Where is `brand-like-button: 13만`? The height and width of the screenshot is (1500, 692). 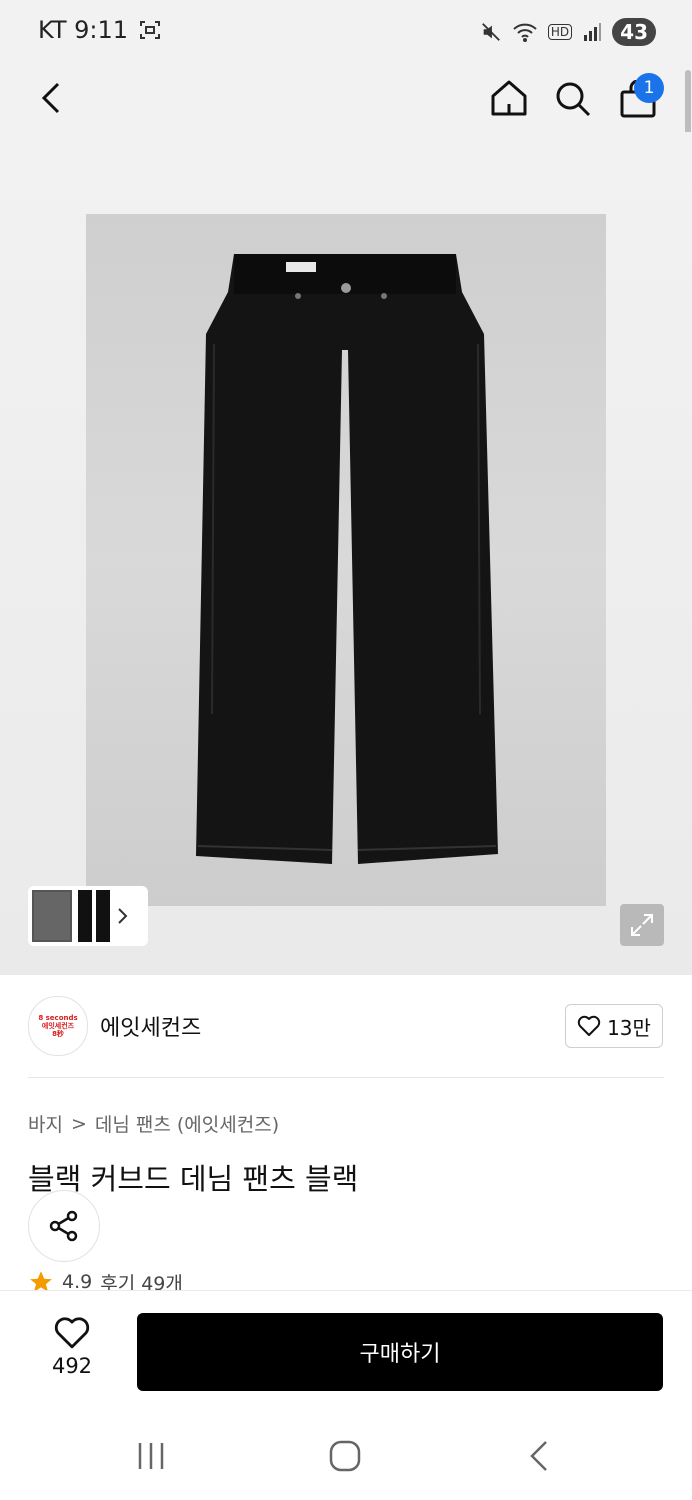 brand-like-button: 13만 is located at coordinates (614, 1026).